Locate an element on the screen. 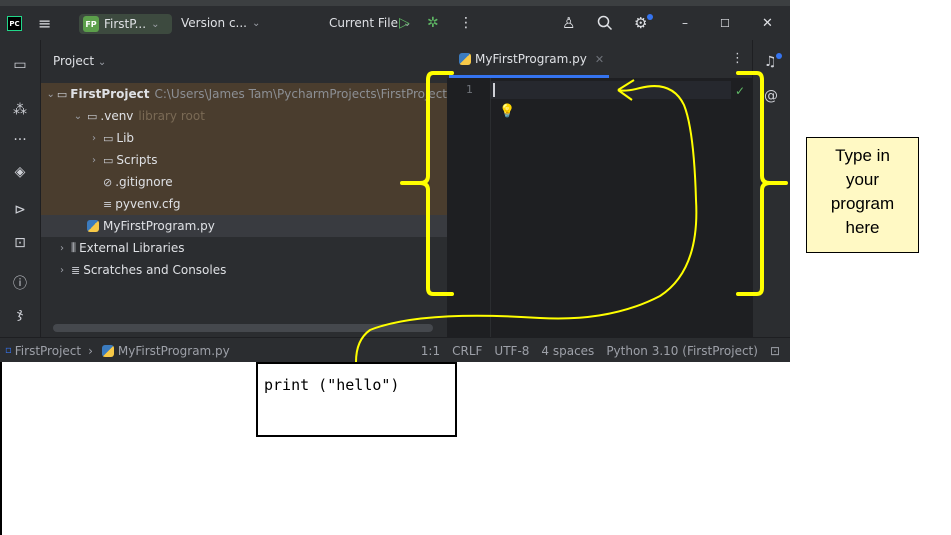  code-sample-text: print ("hello") is located at coordinates (332, 385).